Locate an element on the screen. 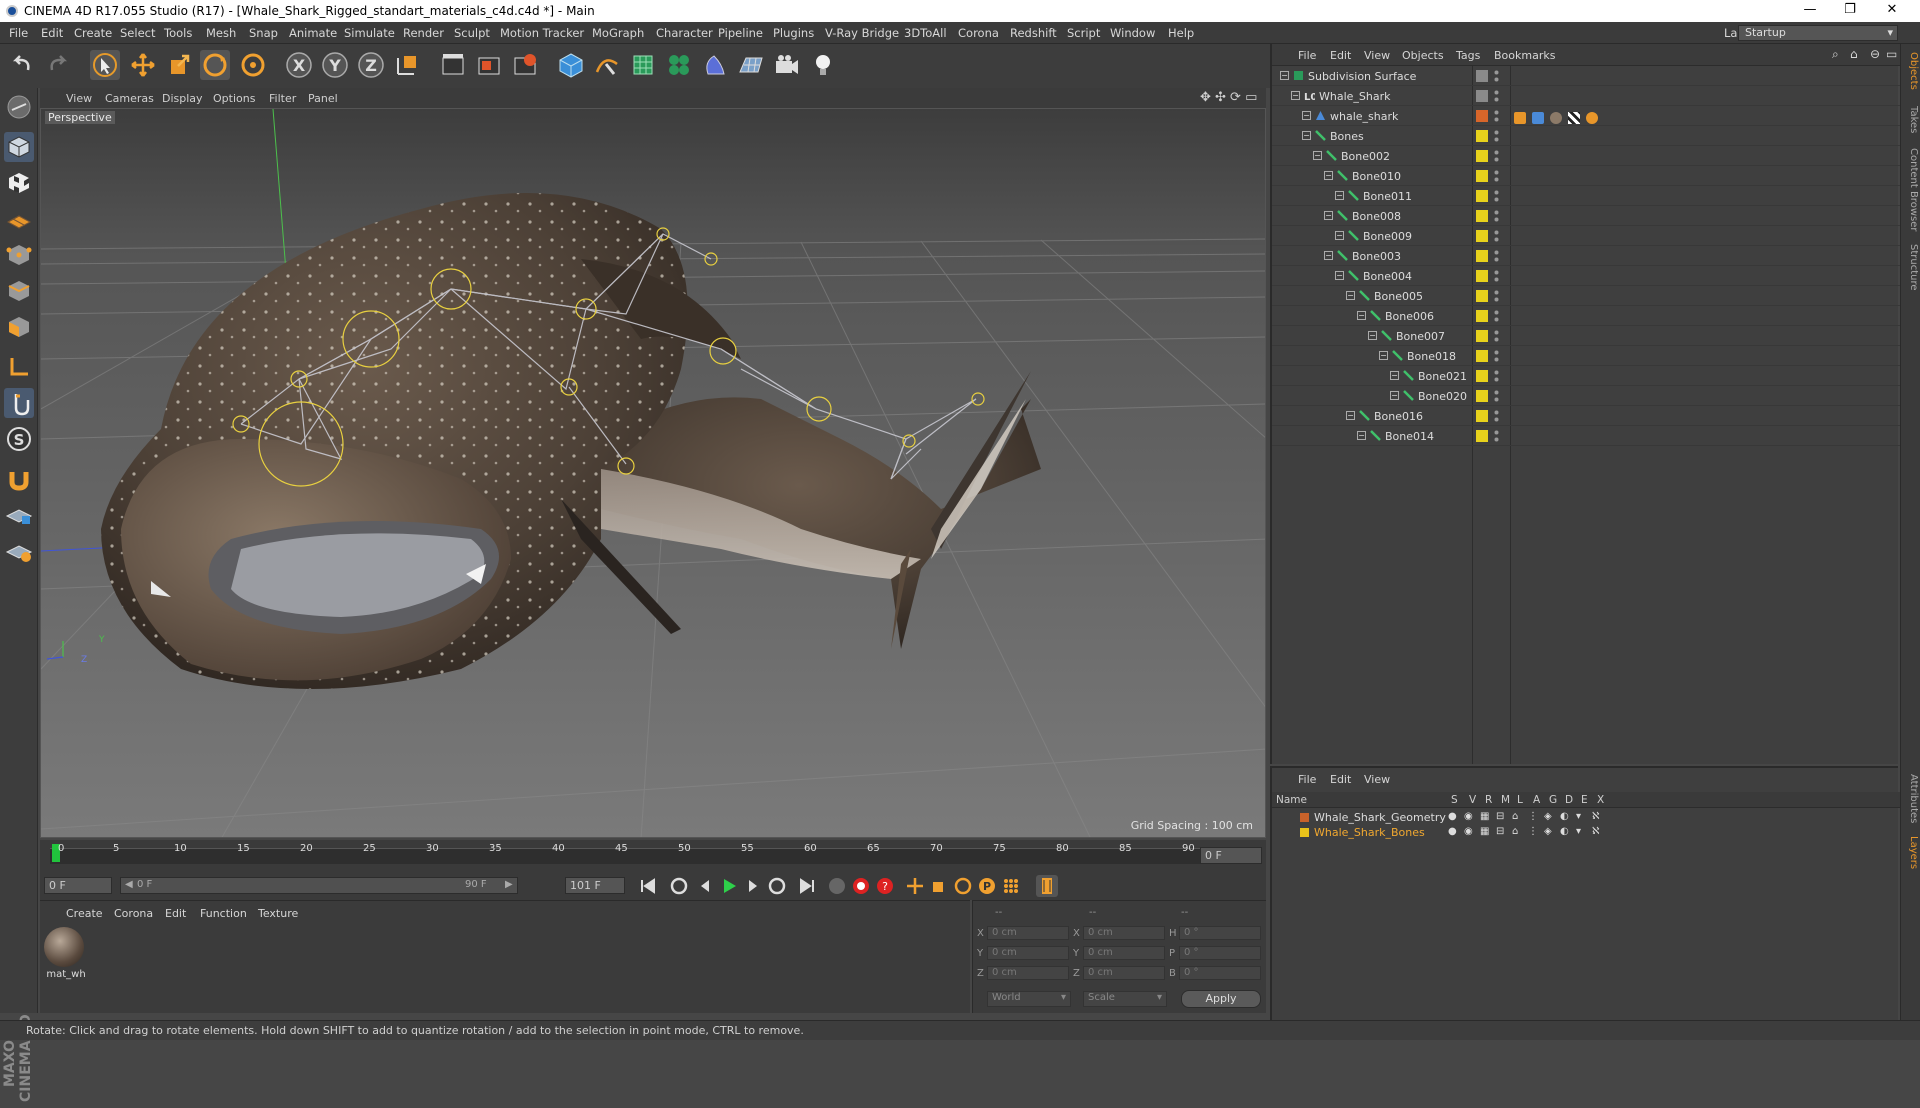 This screenshot has width=1920, height=1108. solo-icon: ● is located at coordinates (1452, 831).